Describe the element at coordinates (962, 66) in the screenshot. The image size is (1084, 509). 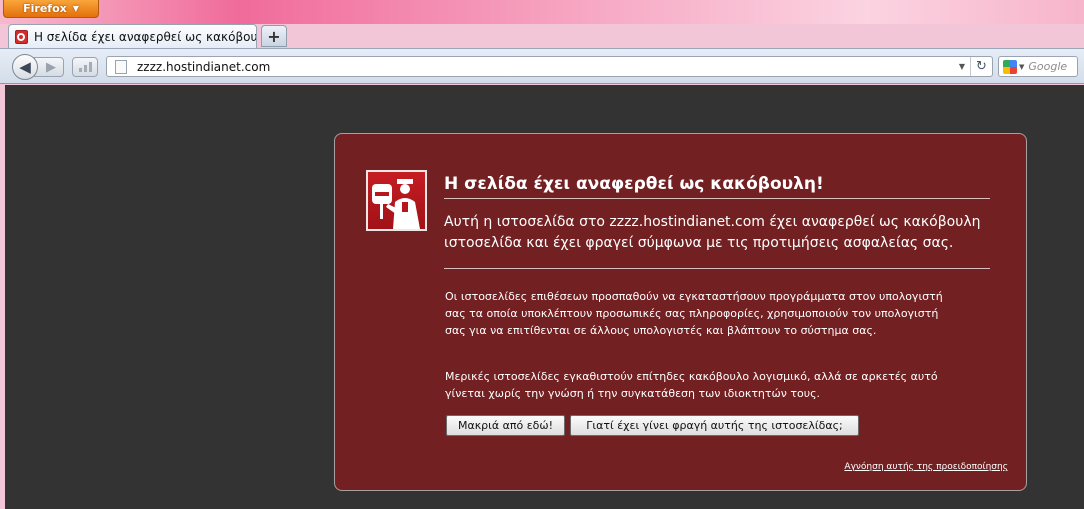
I see `url-dropdown-icon: ▼` at that location.